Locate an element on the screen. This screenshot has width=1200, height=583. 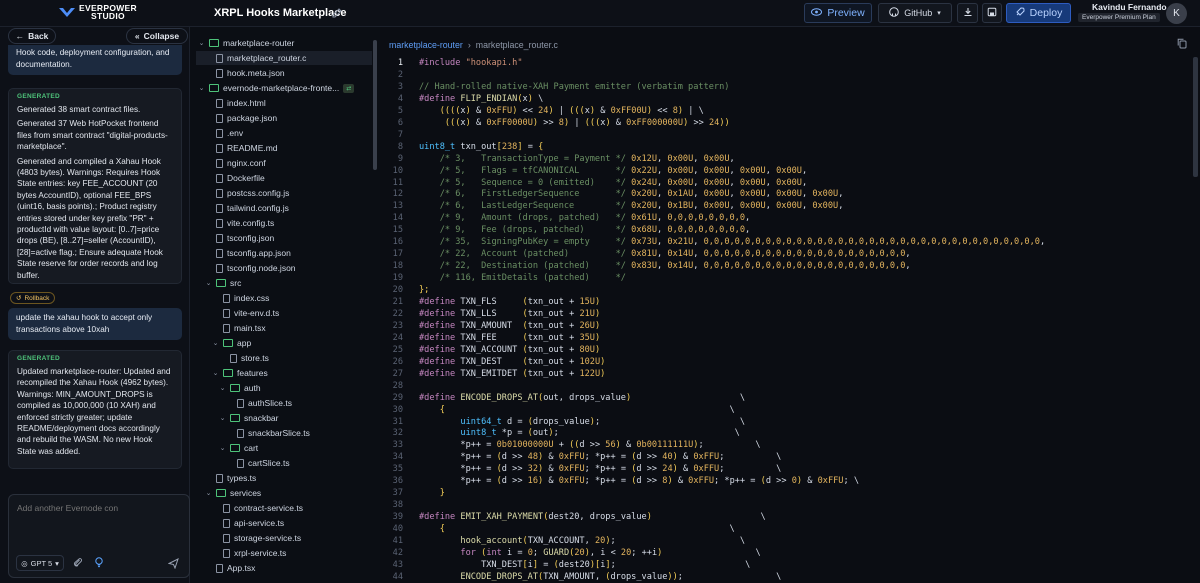
back-button: ← Back is located at coordinates (32, 36).